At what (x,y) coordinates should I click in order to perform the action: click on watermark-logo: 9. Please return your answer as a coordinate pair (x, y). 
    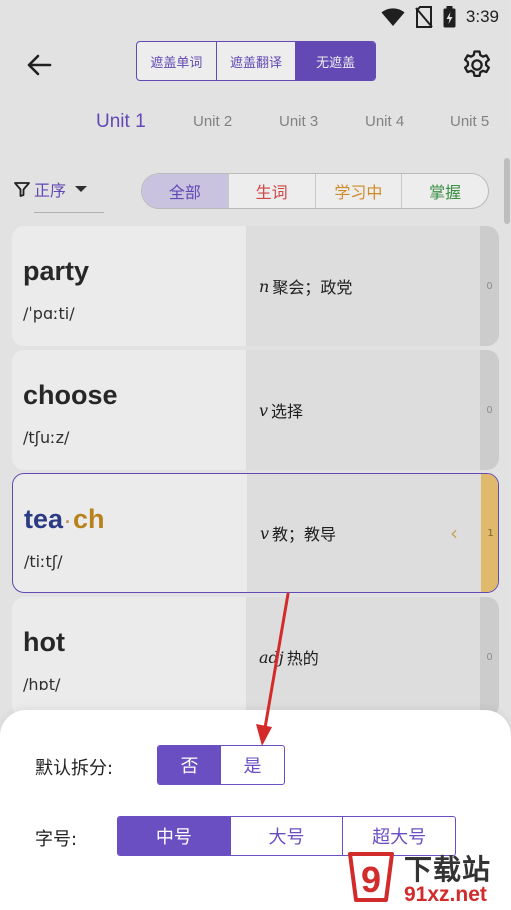
    Looking at the image, I should click on (371, 877).